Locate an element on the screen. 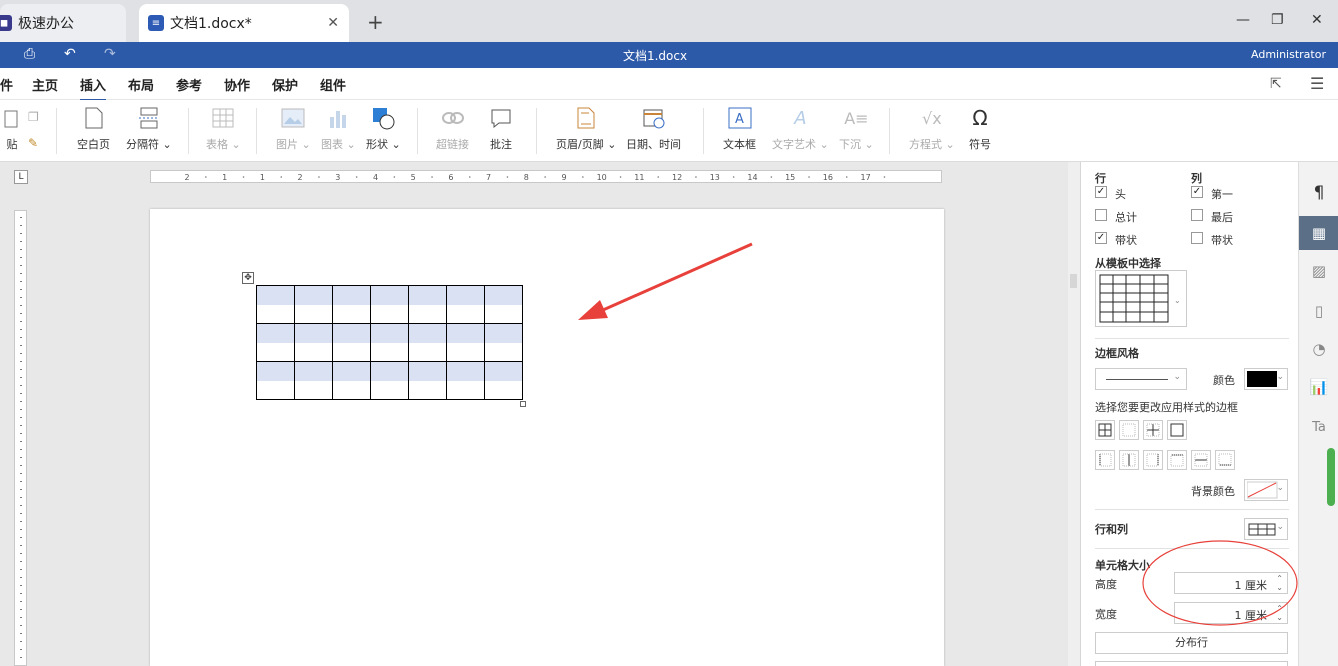 This screenshot has width=1338, height=666. inner-vertical-border-button is located at coordinates (1129, 460).